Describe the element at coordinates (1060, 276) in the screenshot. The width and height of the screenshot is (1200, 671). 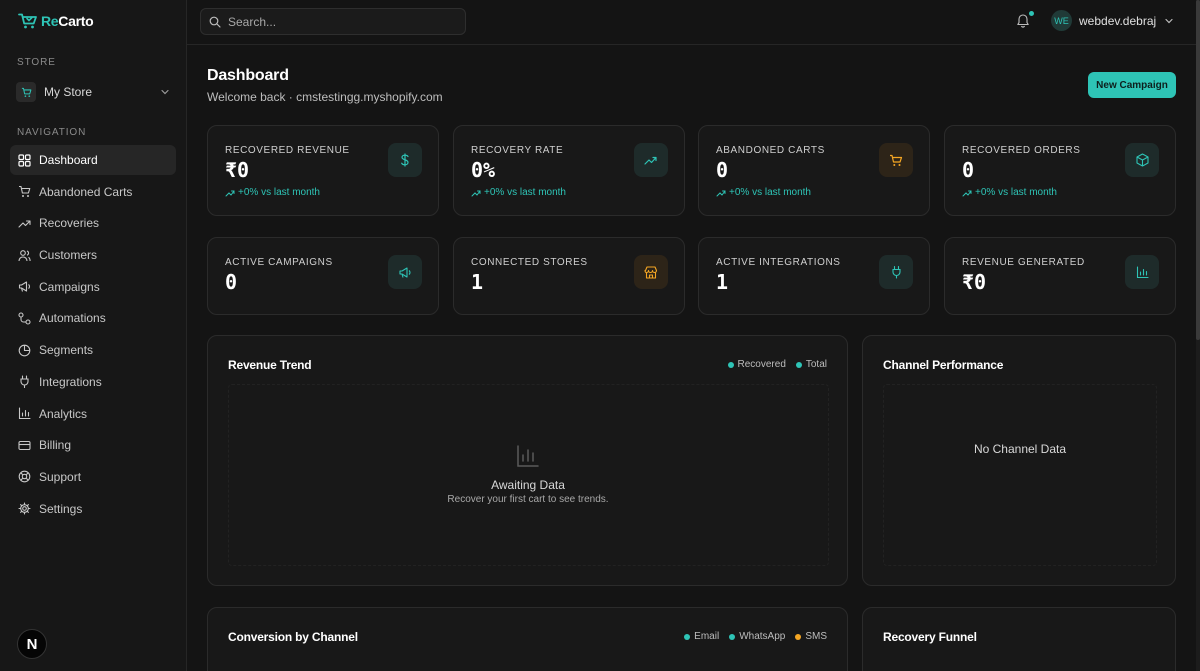
I see `stat-card-revenue-generated: REVENUE GENERATED ₹0` at that location.